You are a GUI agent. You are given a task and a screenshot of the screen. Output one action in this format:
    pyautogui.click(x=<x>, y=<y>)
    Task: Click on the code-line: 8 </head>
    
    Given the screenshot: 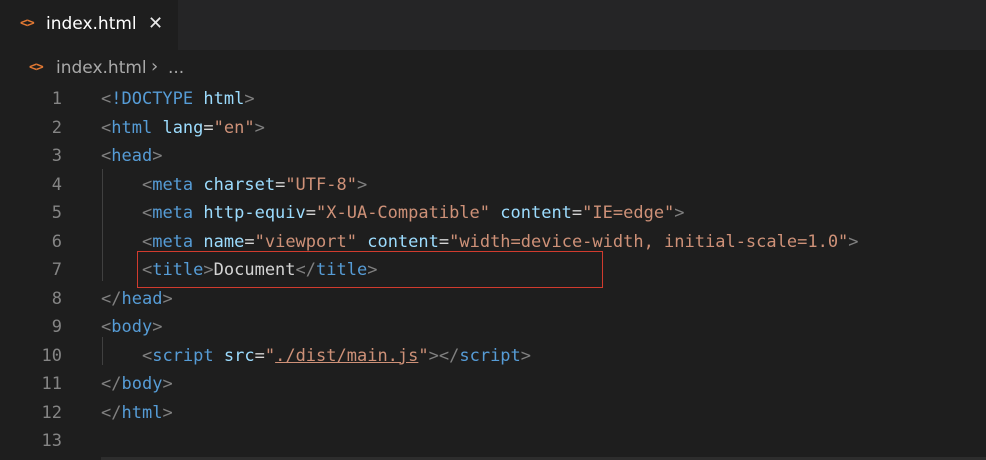 What is the action you would take?
    pyautogui.click(x=493, y=299)
    